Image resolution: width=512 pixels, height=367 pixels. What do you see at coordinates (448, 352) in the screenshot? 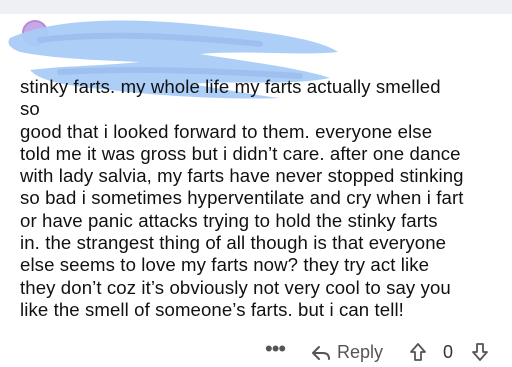
I see `vote-count: 0` at bounding box center [448, 352].